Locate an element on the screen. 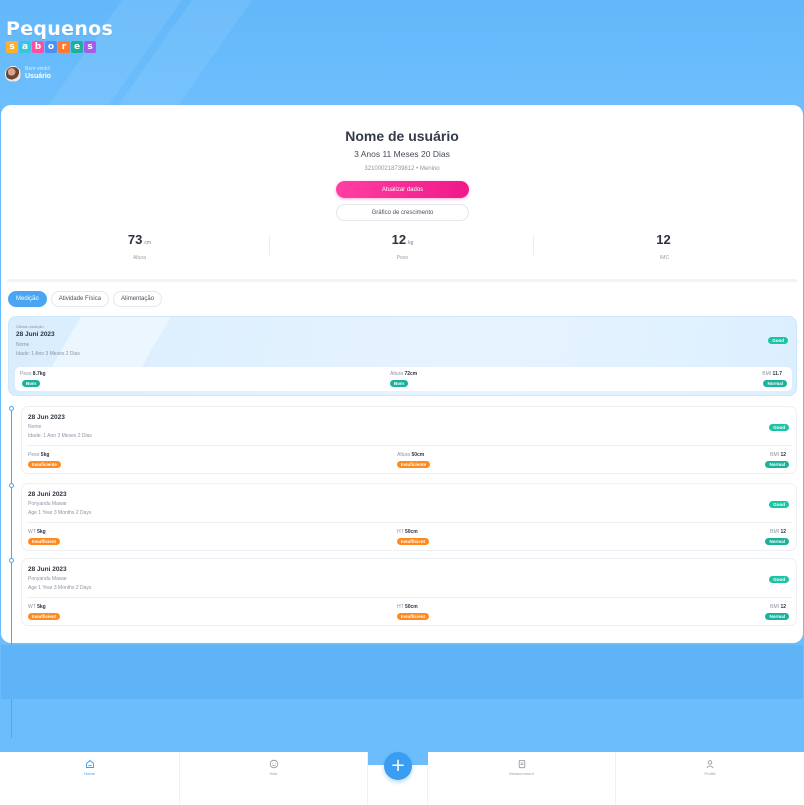  height-status-badge: Insuficiente is located at coordinates (414, 464).